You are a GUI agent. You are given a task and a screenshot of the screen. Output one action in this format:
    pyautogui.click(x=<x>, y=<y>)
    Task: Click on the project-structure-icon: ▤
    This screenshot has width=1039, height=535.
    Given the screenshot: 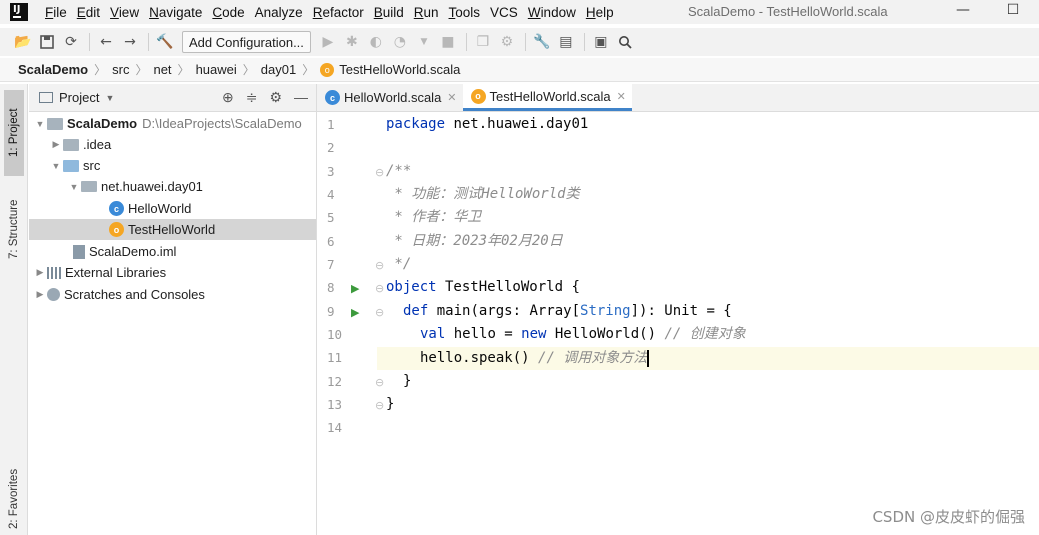 What is the action you would take?
    pyautogui.click(x=566, y=42)
    